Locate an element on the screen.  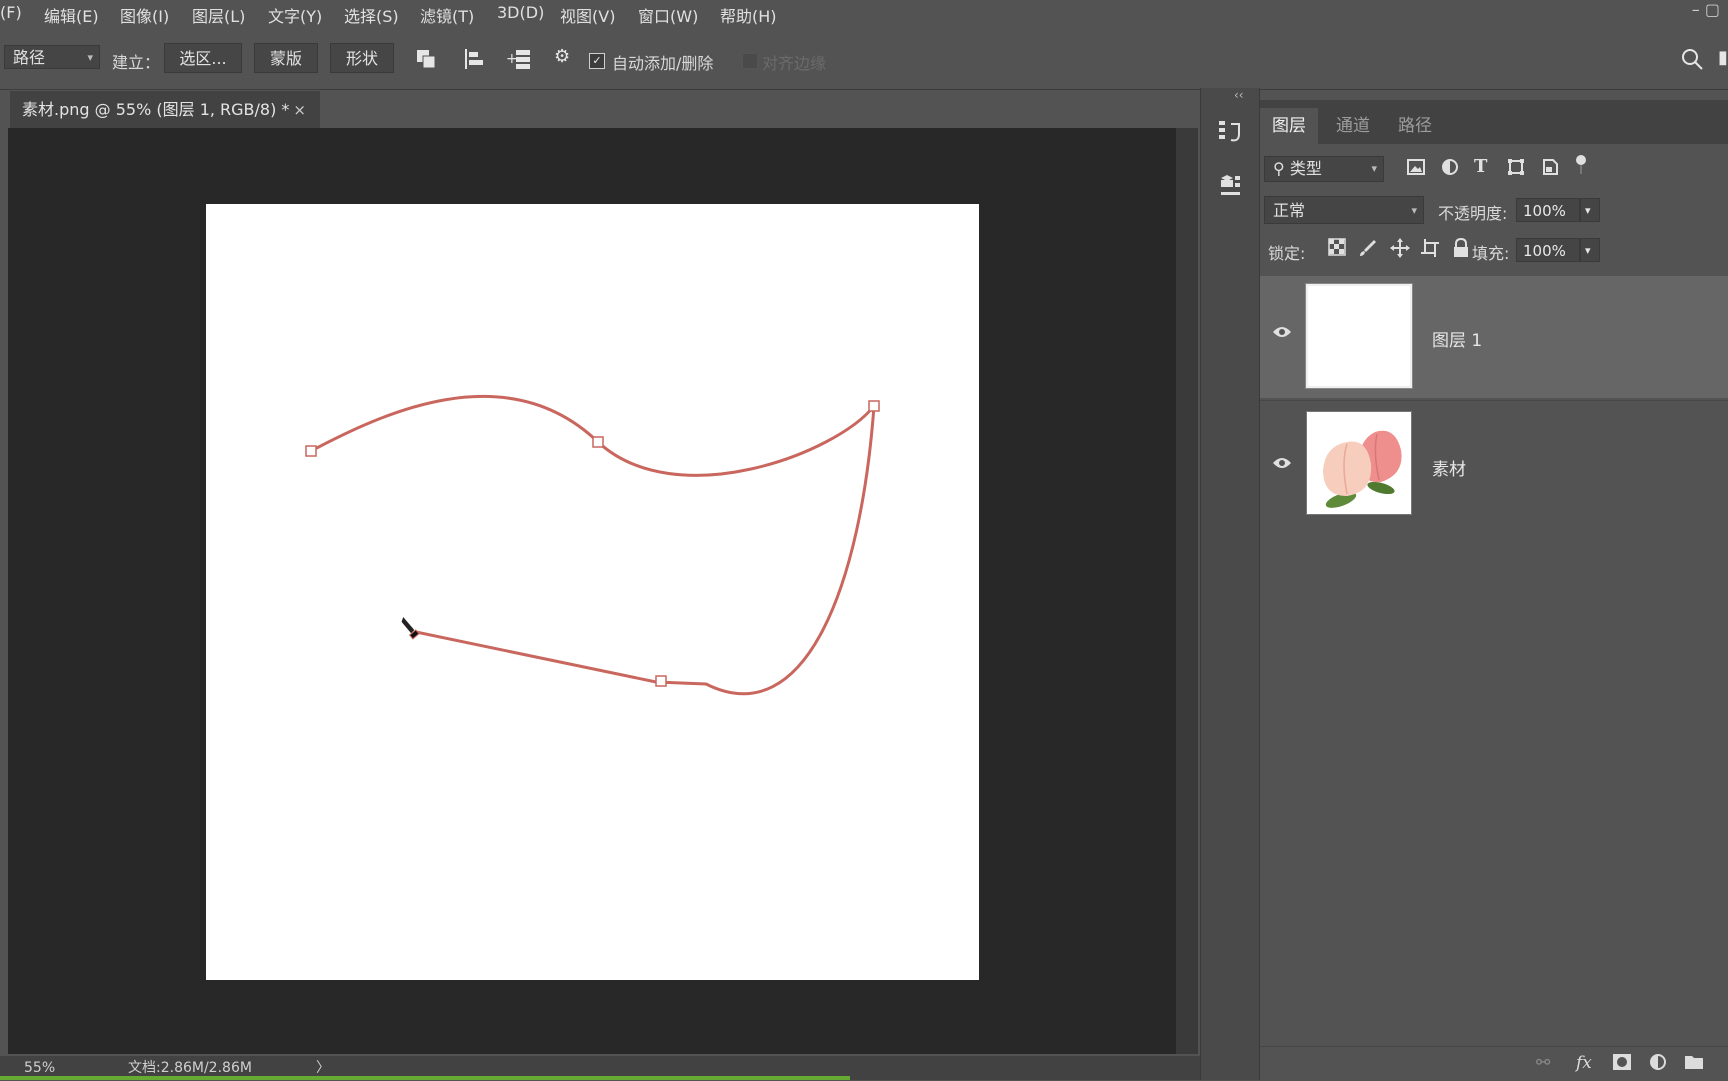
adjustment-layer-icon is located at coordinates (1658, 1064).